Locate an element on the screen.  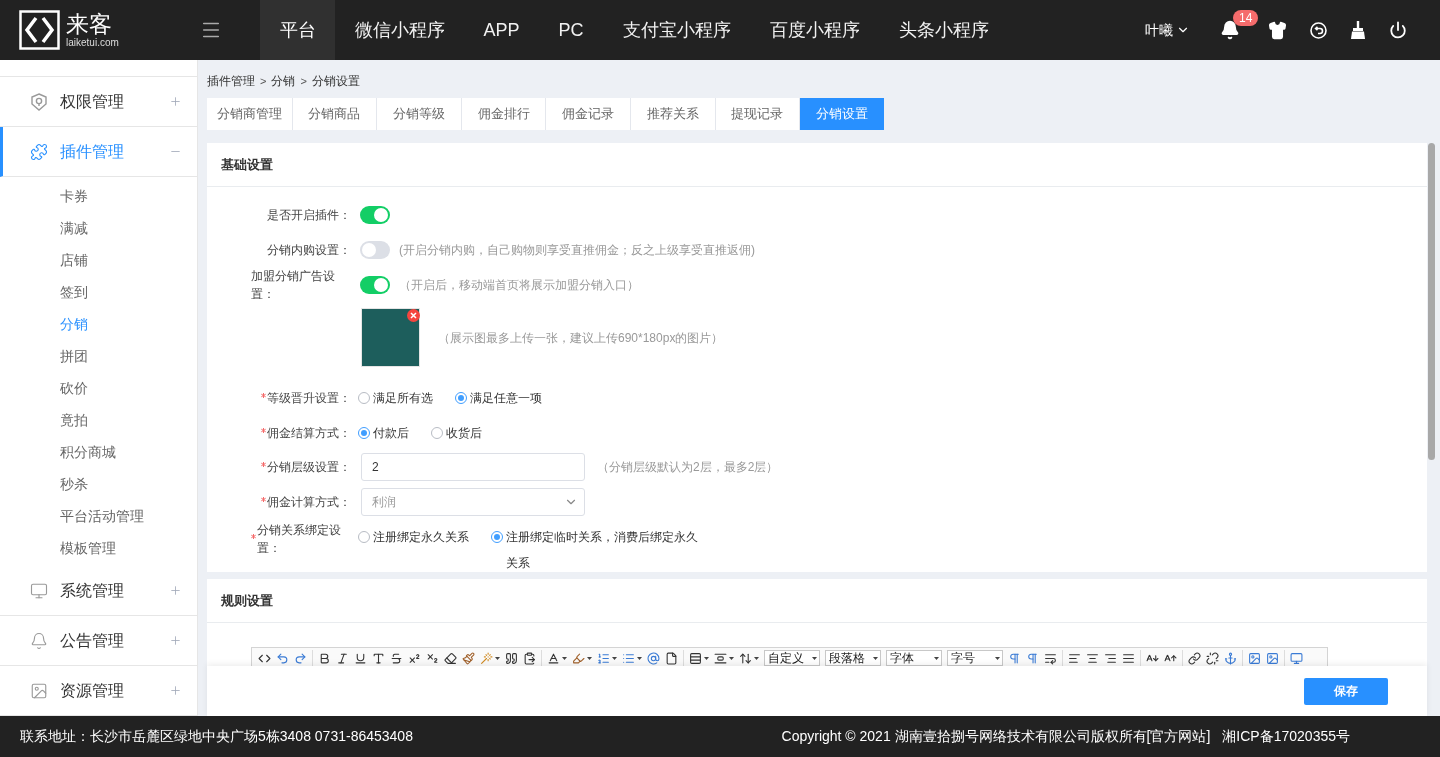
italic-icon is located at coordinates (342, 658).